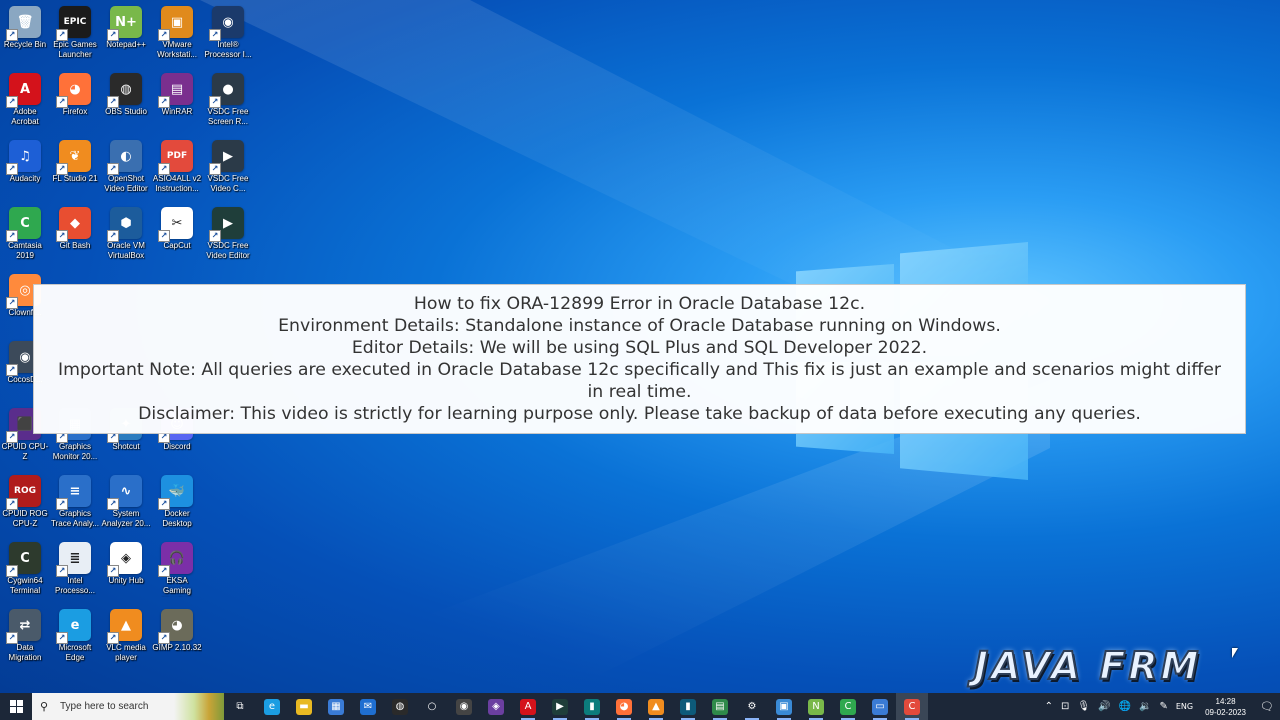 The width and height of the screenshot is (1280, 720). I want to click on chevron-up-icon: ⌃, so click(1049, 706).